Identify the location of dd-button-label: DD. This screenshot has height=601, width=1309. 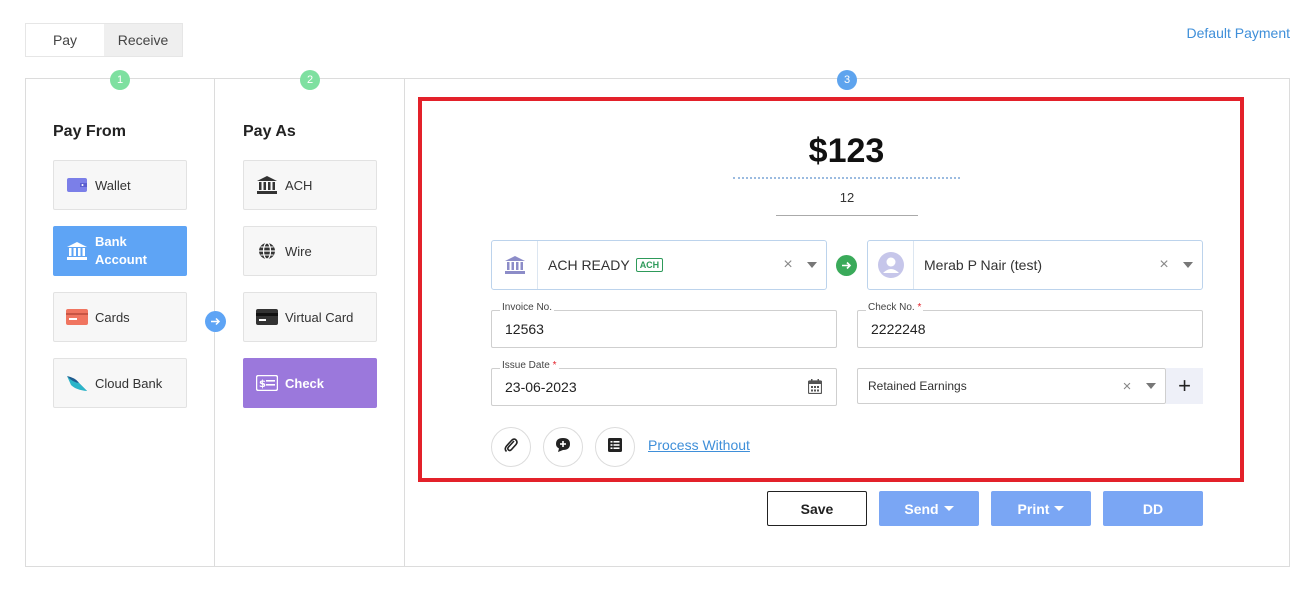
(1153, 508).